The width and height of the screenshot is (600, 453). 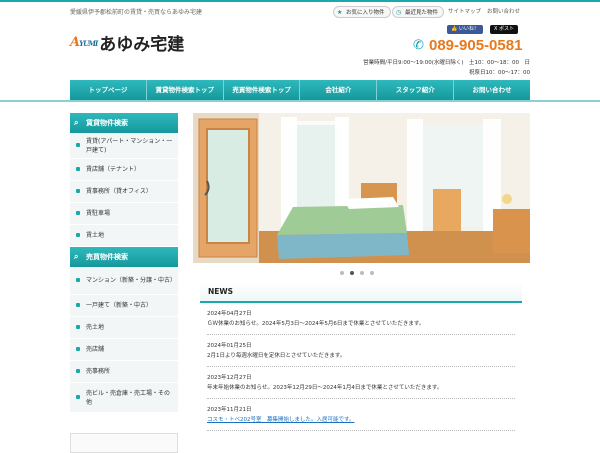 What do you see at coordinates (362, 12) in the screenshot?
I see `favorites-button: ★ お気に入り物件` at bounding box center [362, 12].